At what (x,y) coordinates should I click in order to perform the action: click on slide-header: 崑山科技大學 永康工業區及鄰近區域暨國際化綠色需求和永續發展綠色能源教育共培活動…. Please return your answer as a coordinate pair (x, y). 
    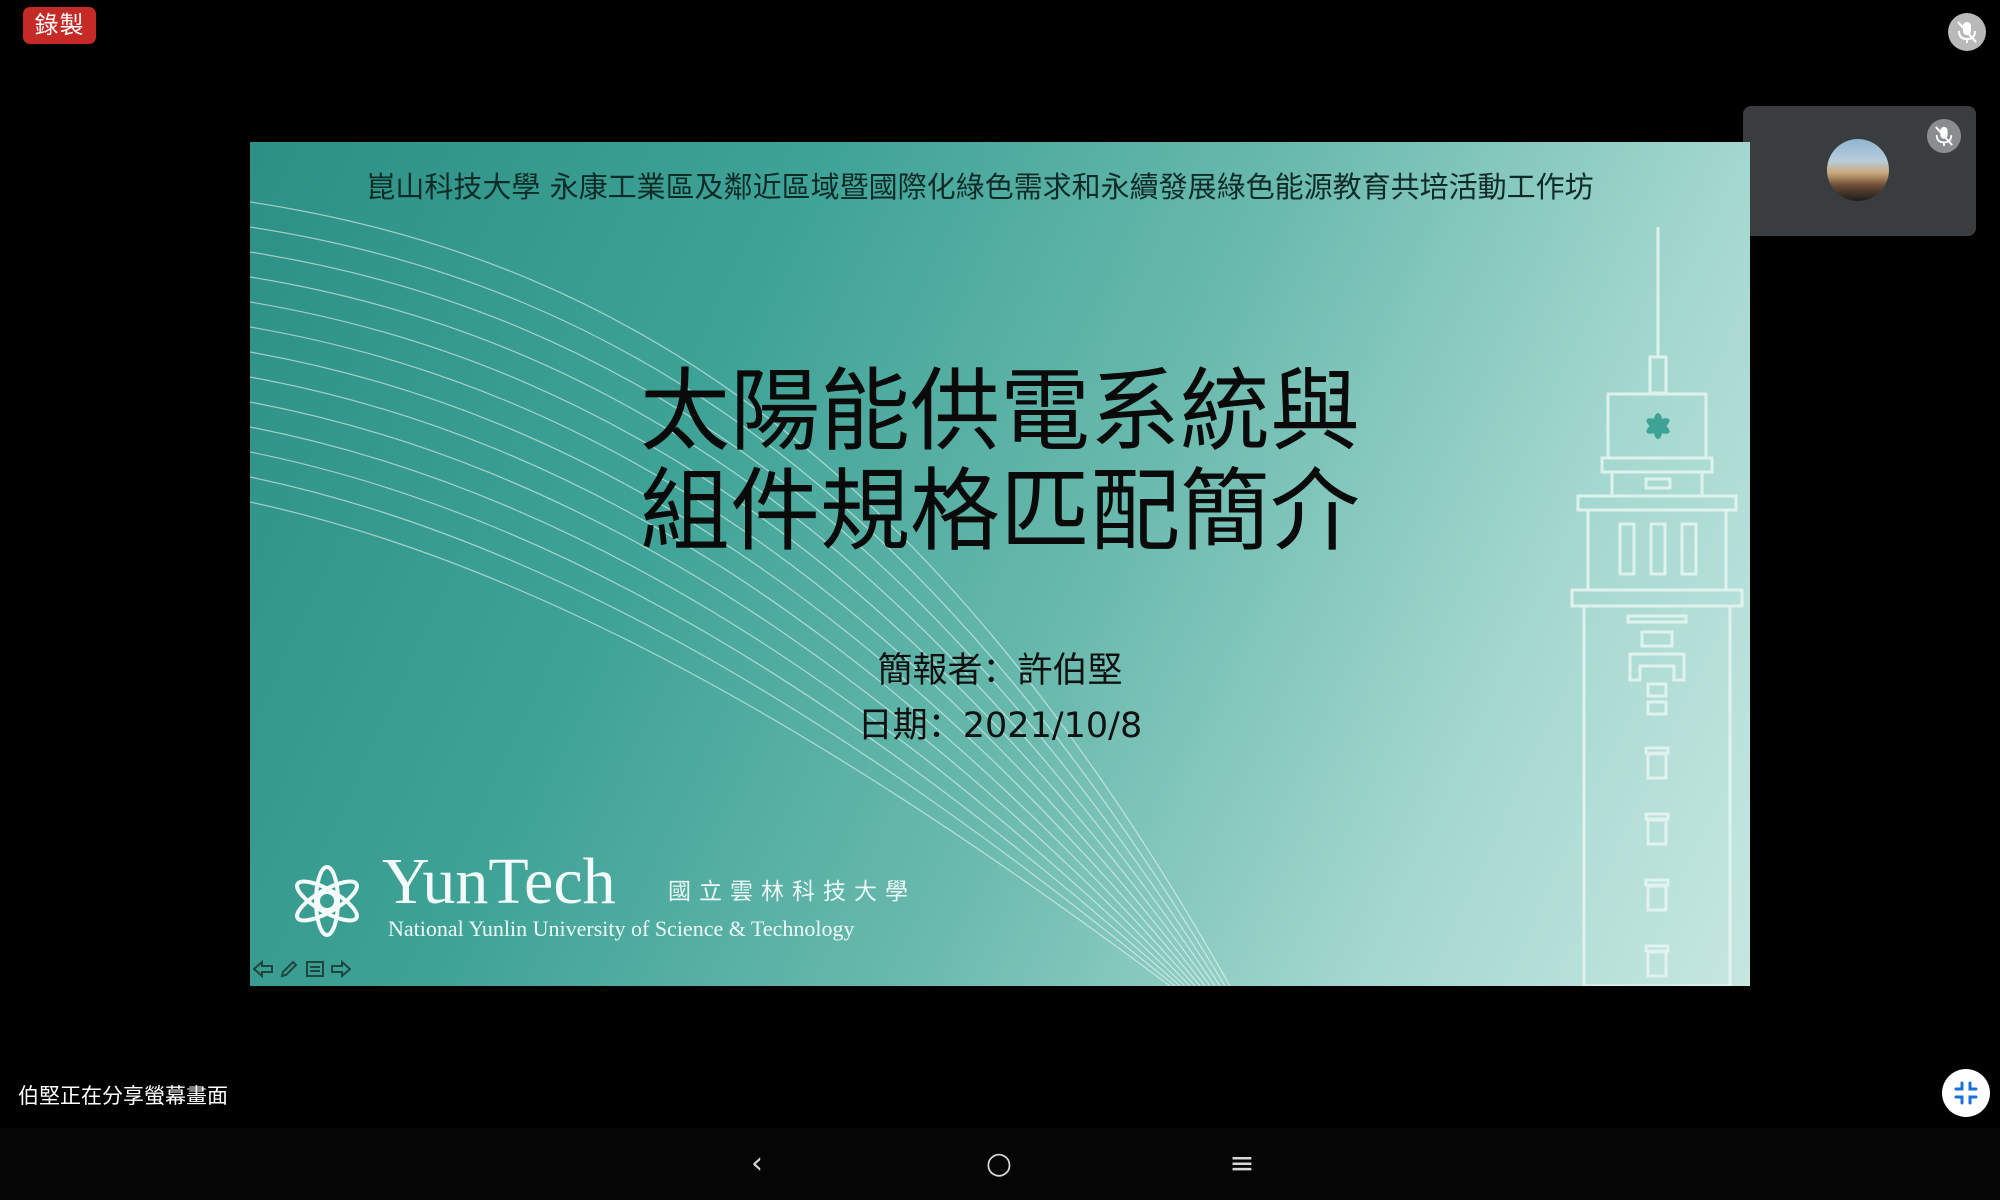
    Looking at the image, I should click on (980, 187).